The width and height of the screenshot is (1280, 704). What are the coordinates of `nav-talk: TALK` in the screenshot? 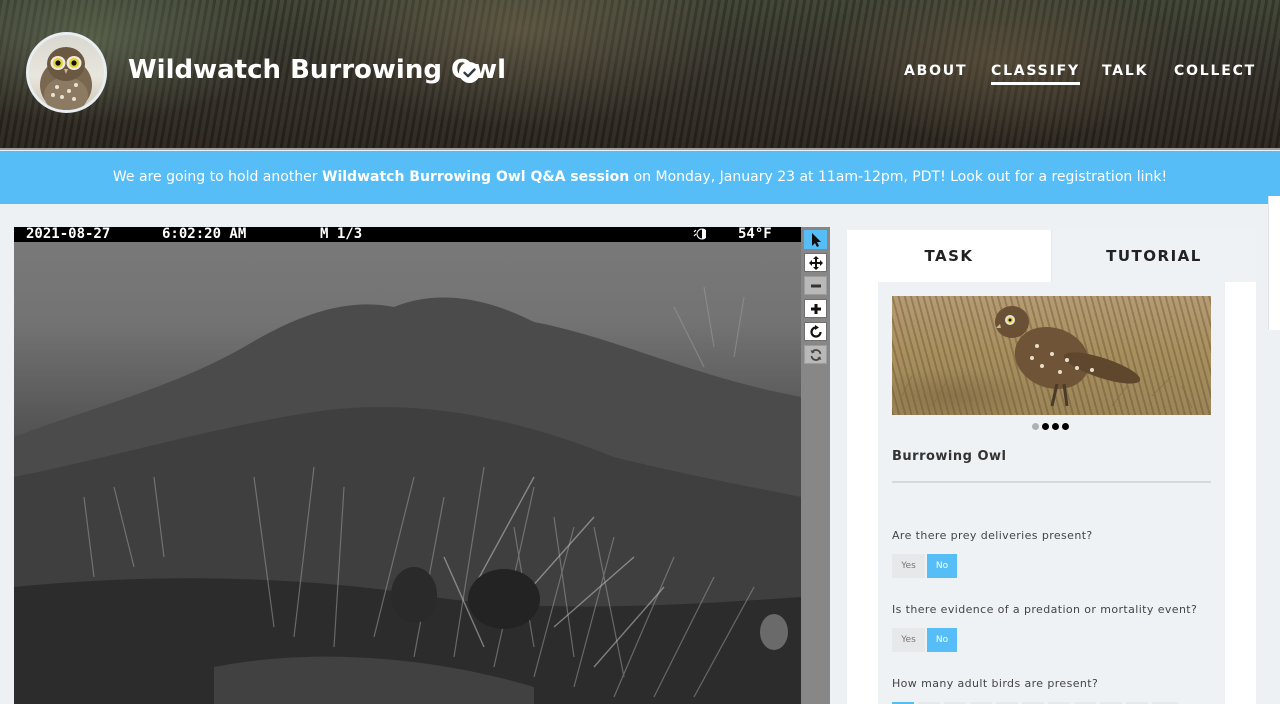 It's located at (1125, 71).